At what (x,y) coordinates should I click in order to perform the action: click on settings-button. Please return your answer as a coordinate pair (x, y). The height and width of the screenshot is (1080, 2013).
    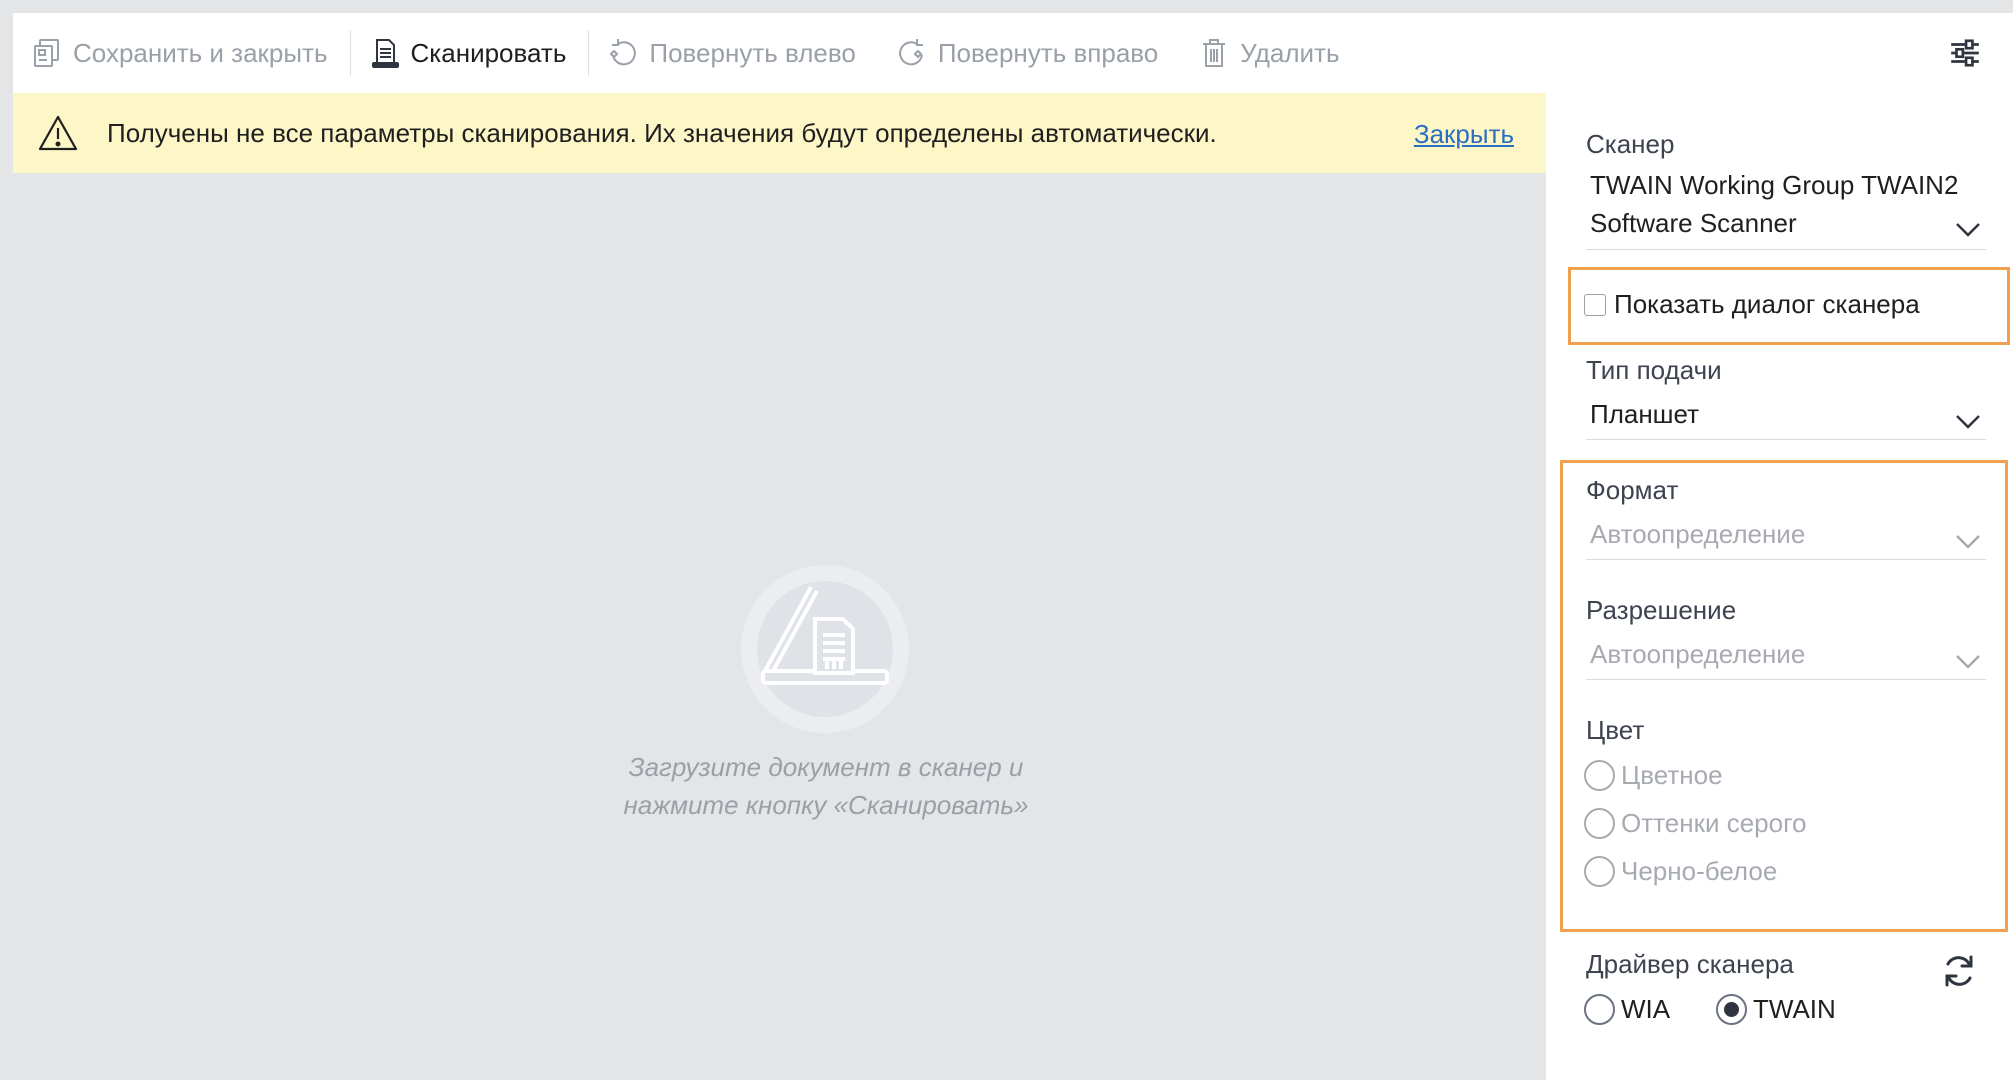
    Looking at the image, I should click on (1965, 53).